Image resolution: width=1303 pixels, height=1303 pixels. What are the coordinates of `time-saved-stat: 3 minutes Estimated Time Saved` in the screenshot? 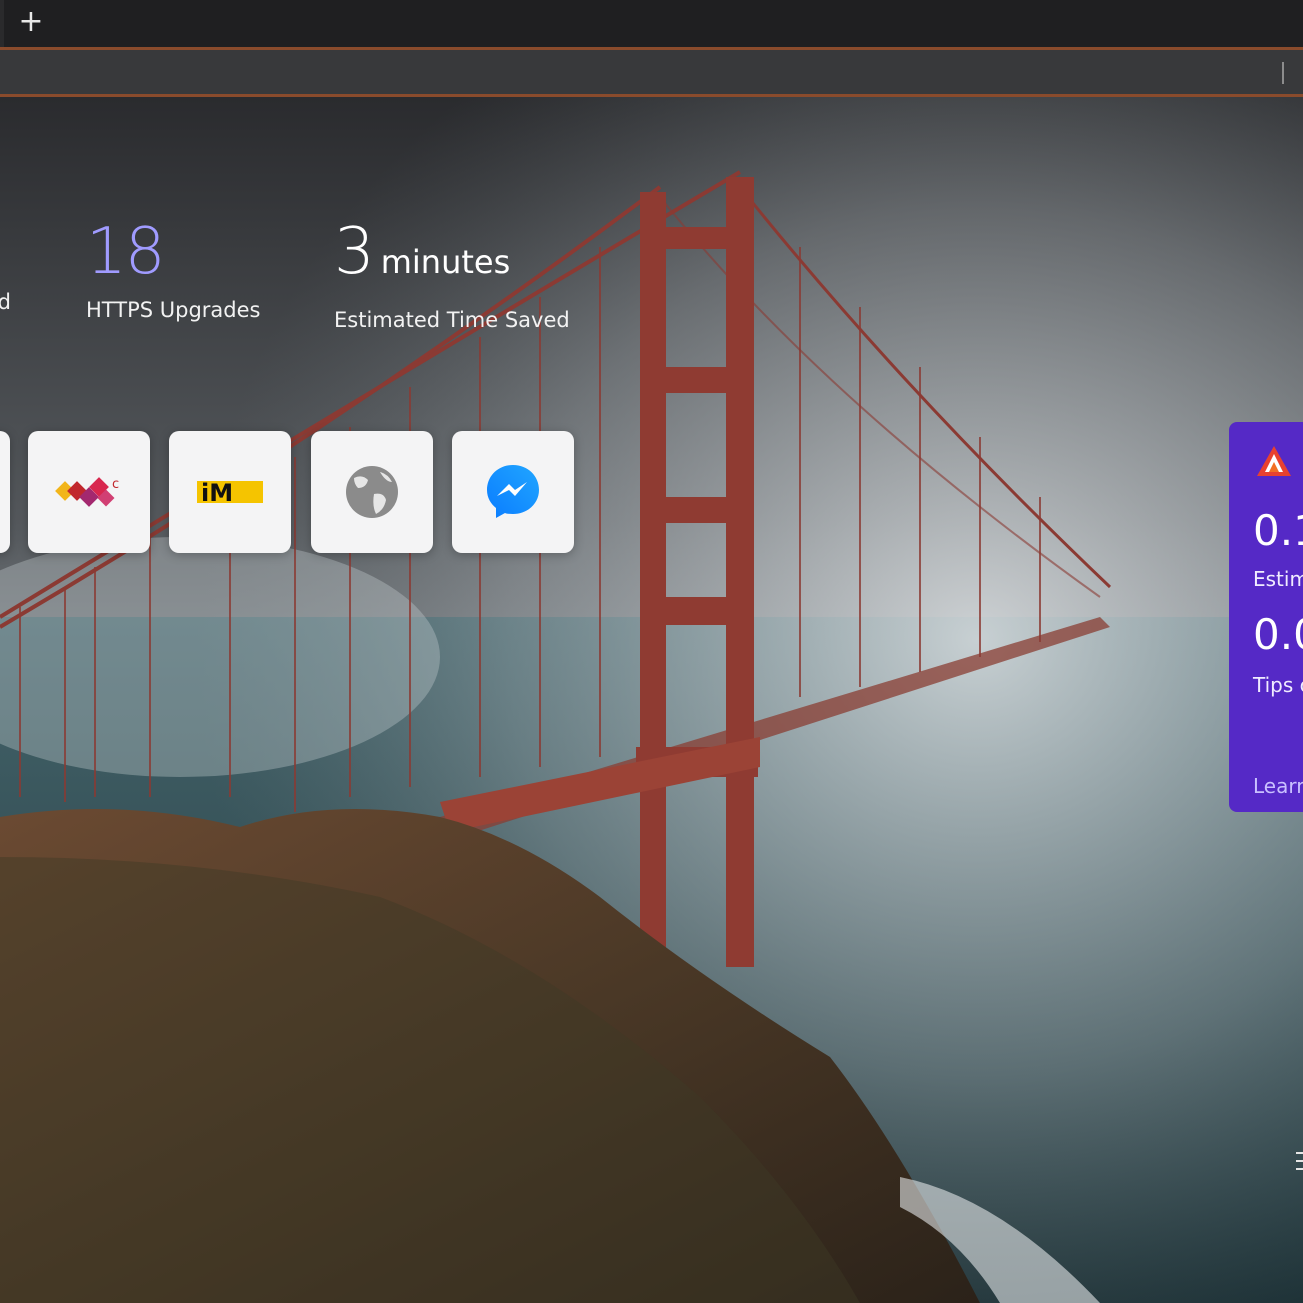 It's located at (452, 276).